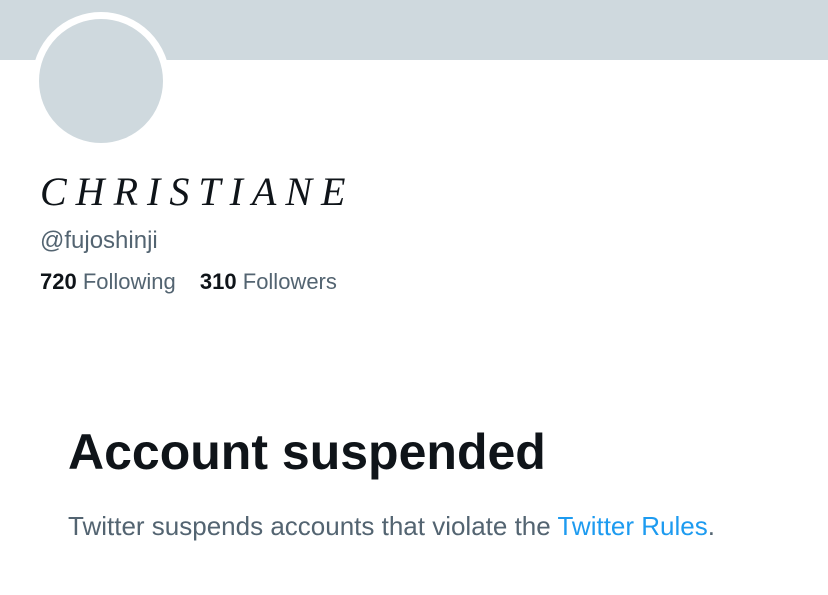 The width and height of the screenshot is (828, 595). Describe the element at coordinates (307, 452) in the screenshot. I see `suspension-title: Account suspended` at that location.